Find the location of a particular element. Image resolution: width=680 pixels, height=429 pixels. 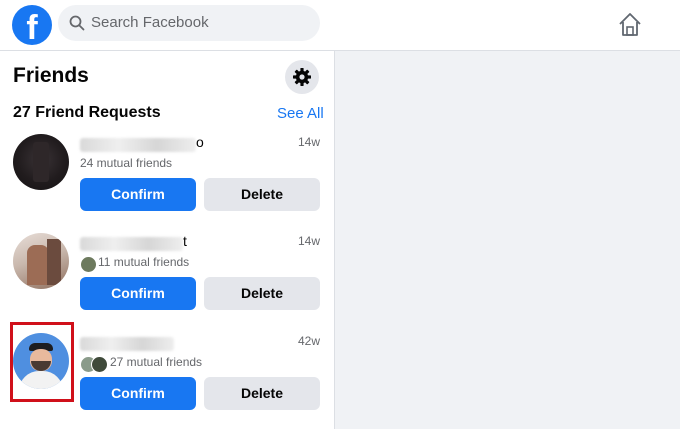

see-all-link: See All is located at coordinates (300, 113).